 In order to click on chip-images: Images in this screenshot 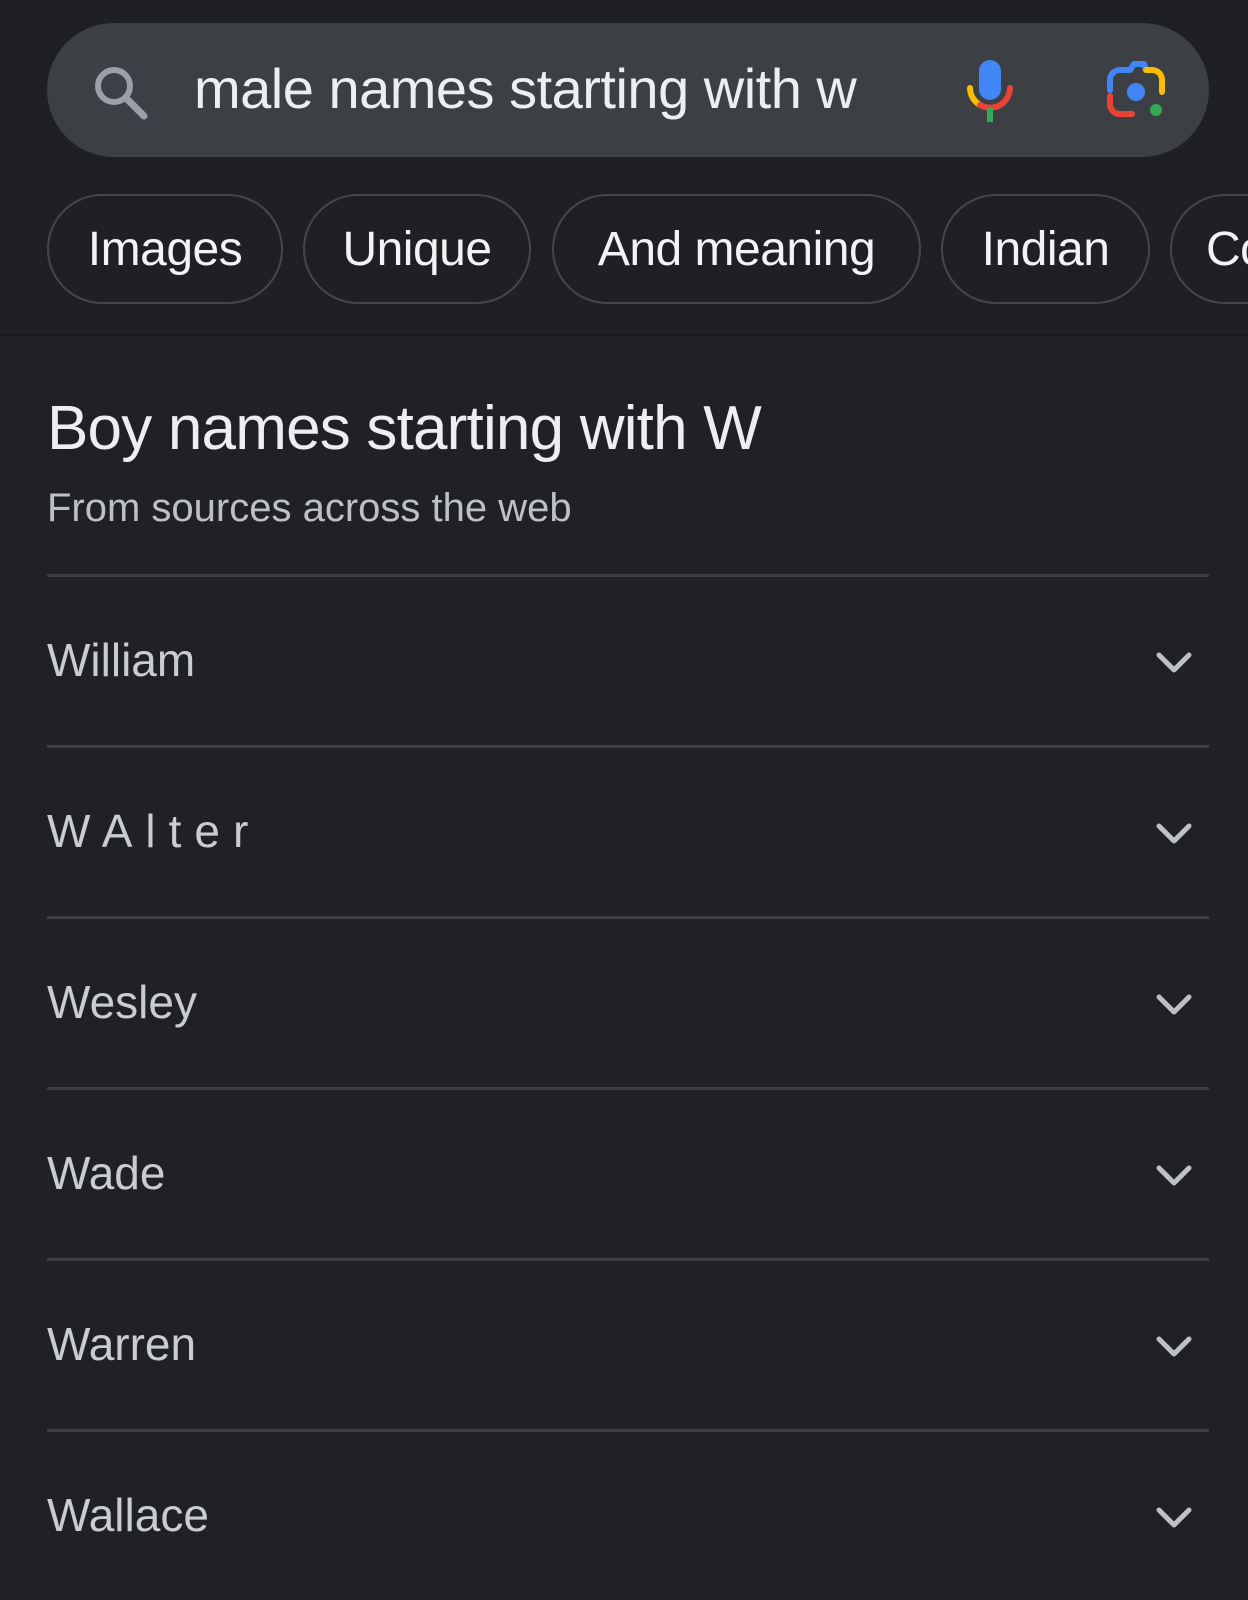, I will do `click(165, 249)`.